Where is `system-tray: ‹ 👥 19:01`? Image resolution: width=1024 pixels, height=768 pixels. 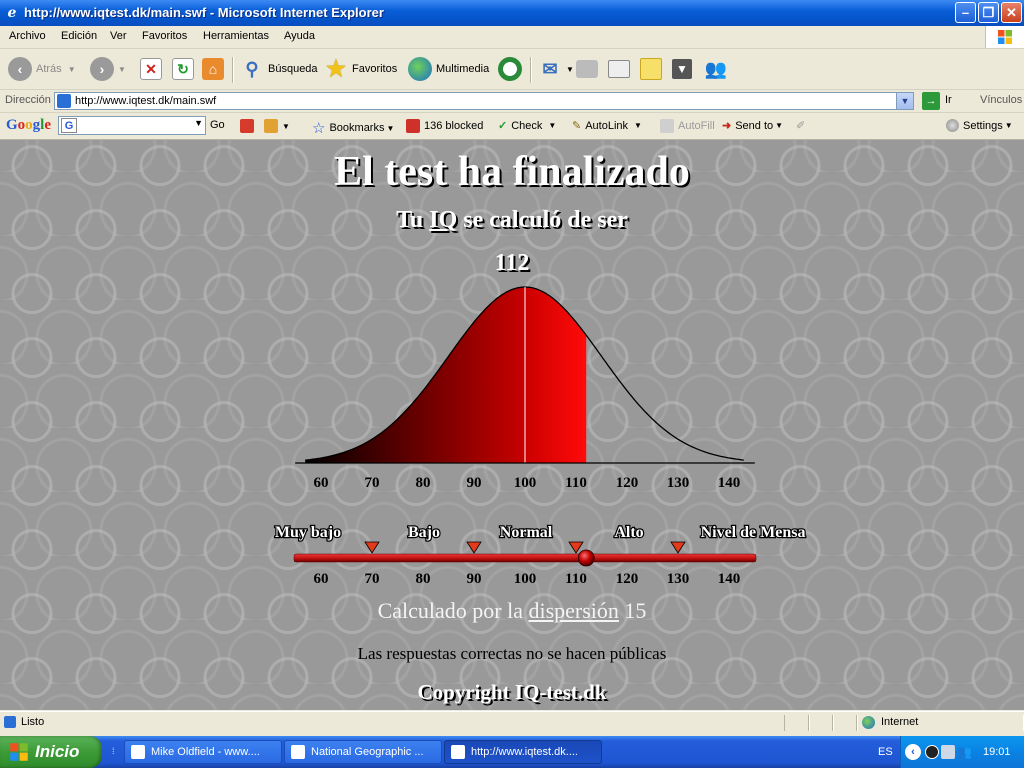 system-tray: ‹ 👥 19:01 is located at coordinates (962, 752).